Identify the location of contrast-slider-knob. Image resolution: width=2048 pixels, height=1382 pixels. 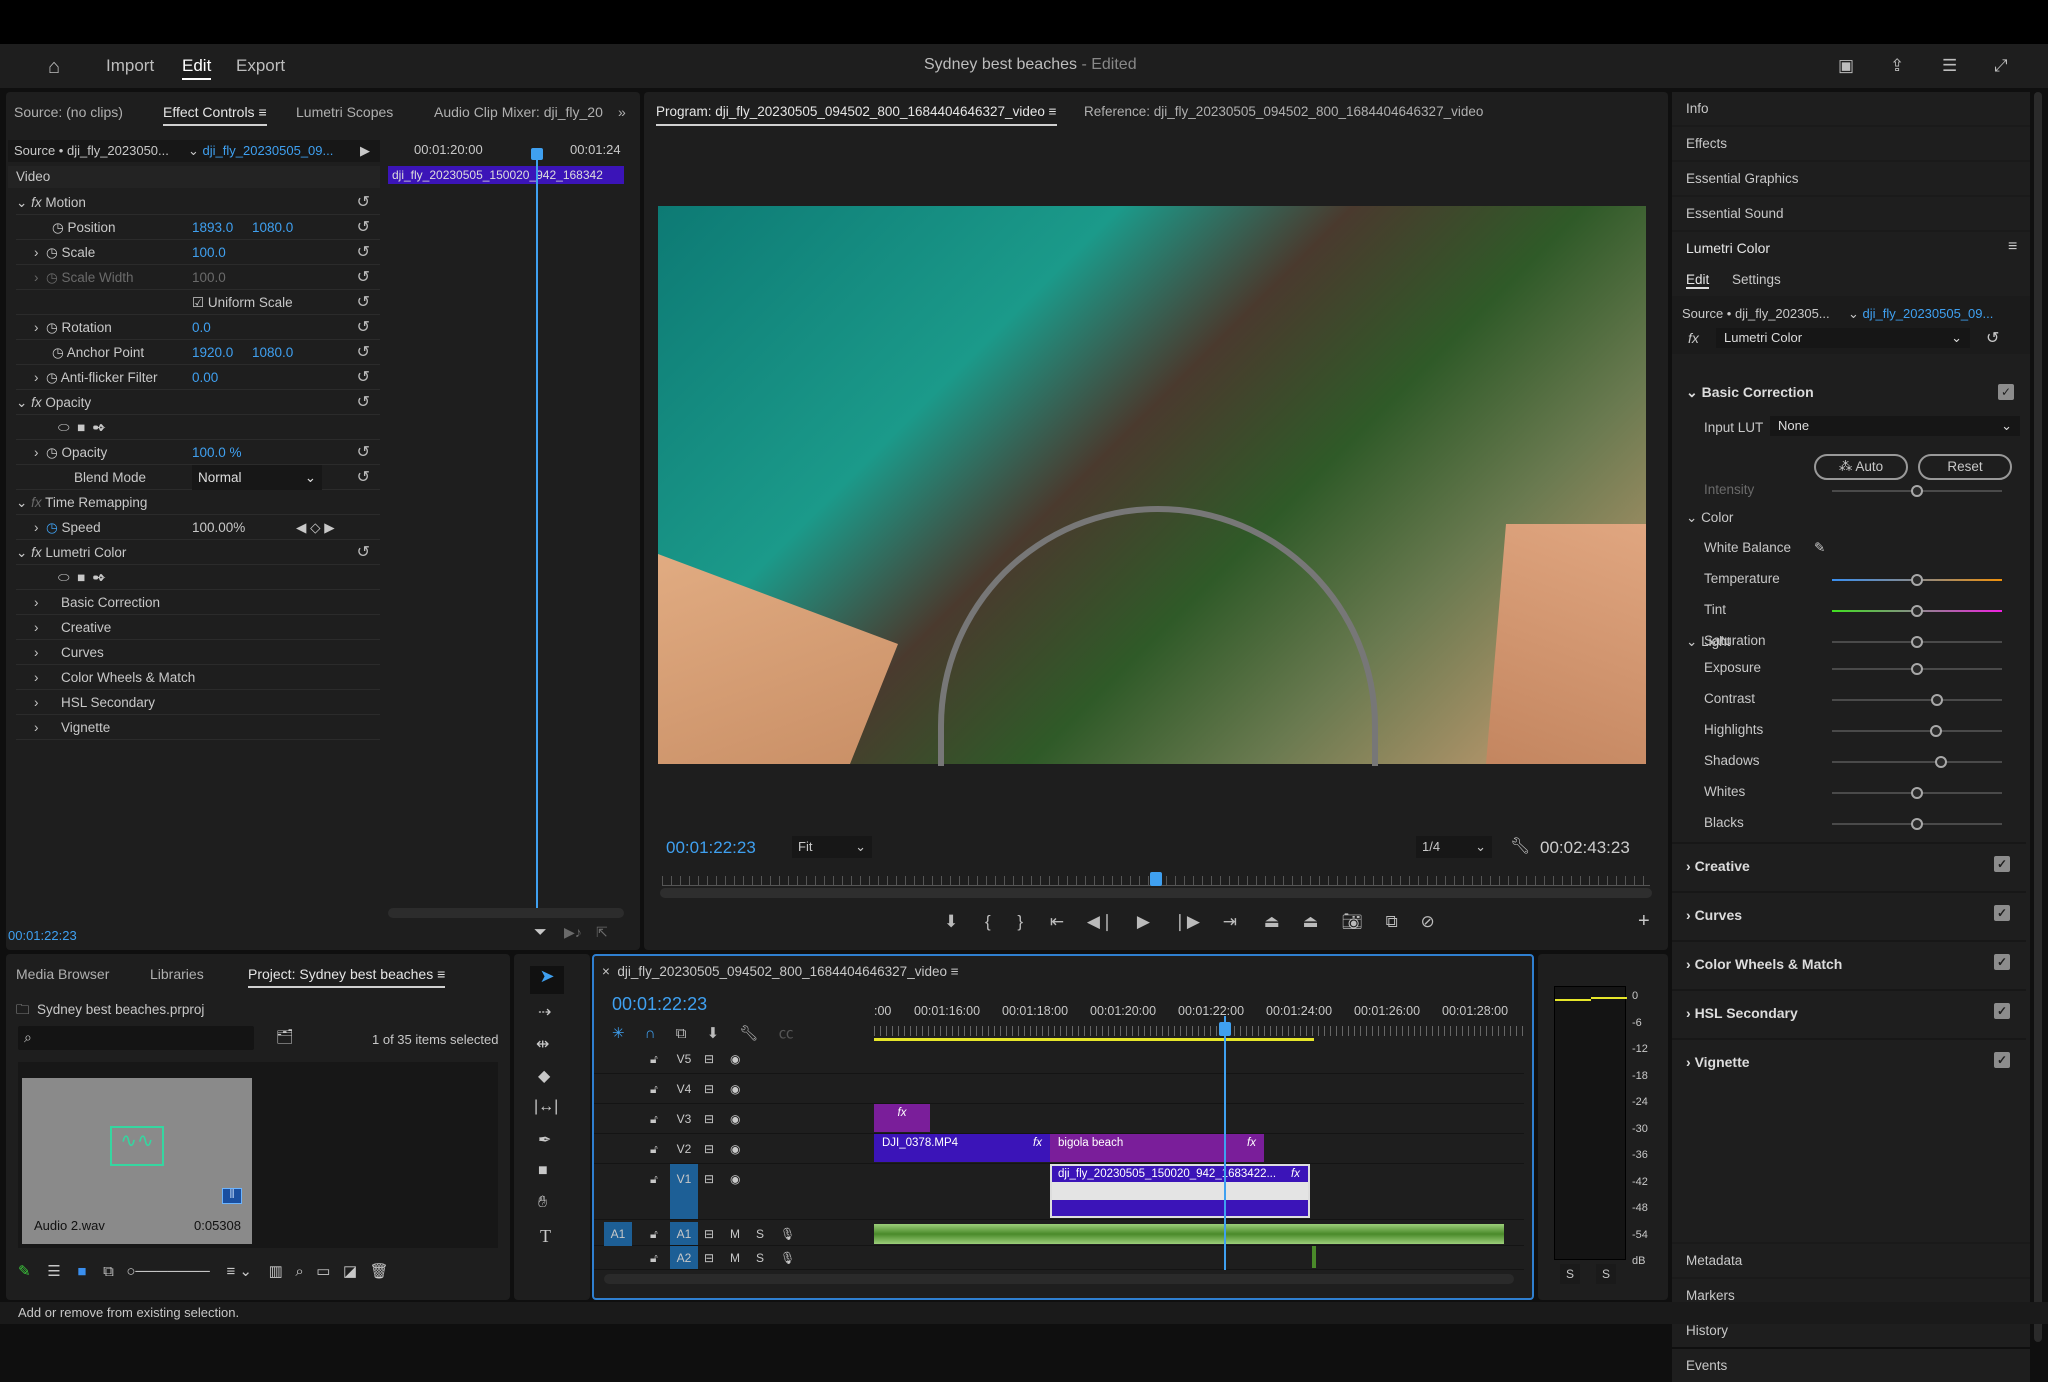
(1937, 700).